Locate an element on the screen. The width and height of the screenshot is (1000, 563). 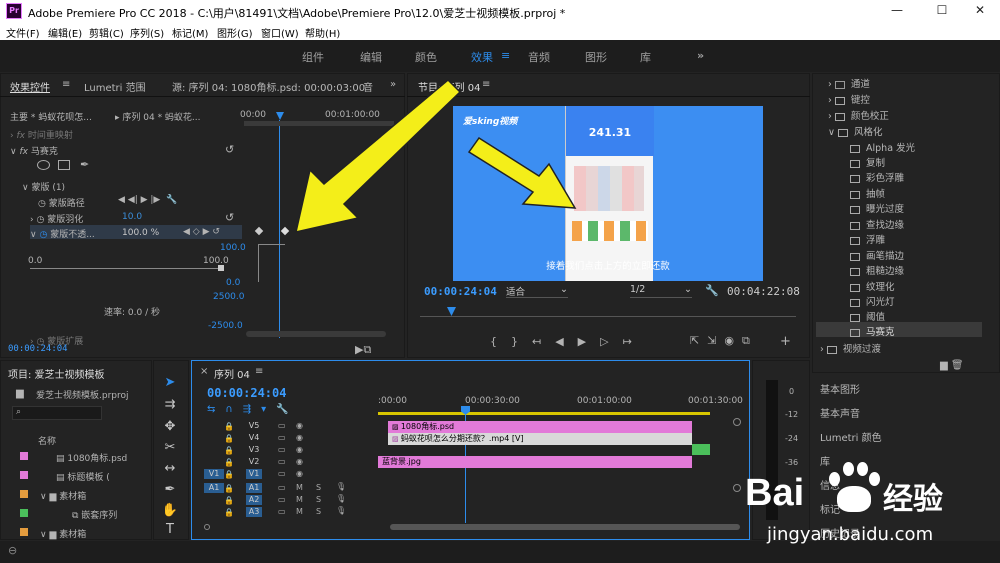
mute-button: M is located at coordinates (299, 487).